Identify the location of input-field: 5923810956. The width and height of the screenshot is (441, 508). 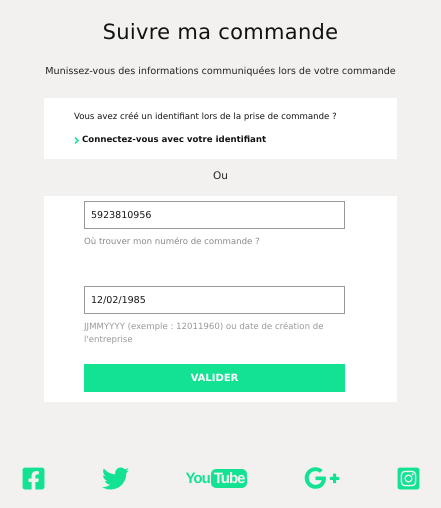
(214, 215).